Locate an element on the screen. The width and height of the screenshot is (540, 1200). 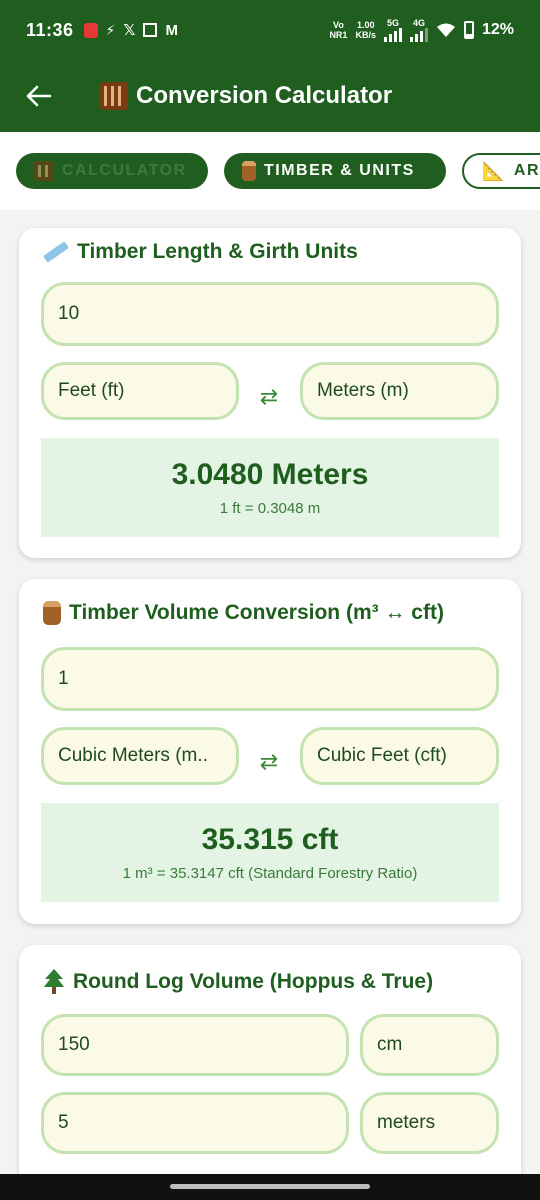
card-title: Round Log Volume (Hoppus & True) is located at coordinates (238, 982).